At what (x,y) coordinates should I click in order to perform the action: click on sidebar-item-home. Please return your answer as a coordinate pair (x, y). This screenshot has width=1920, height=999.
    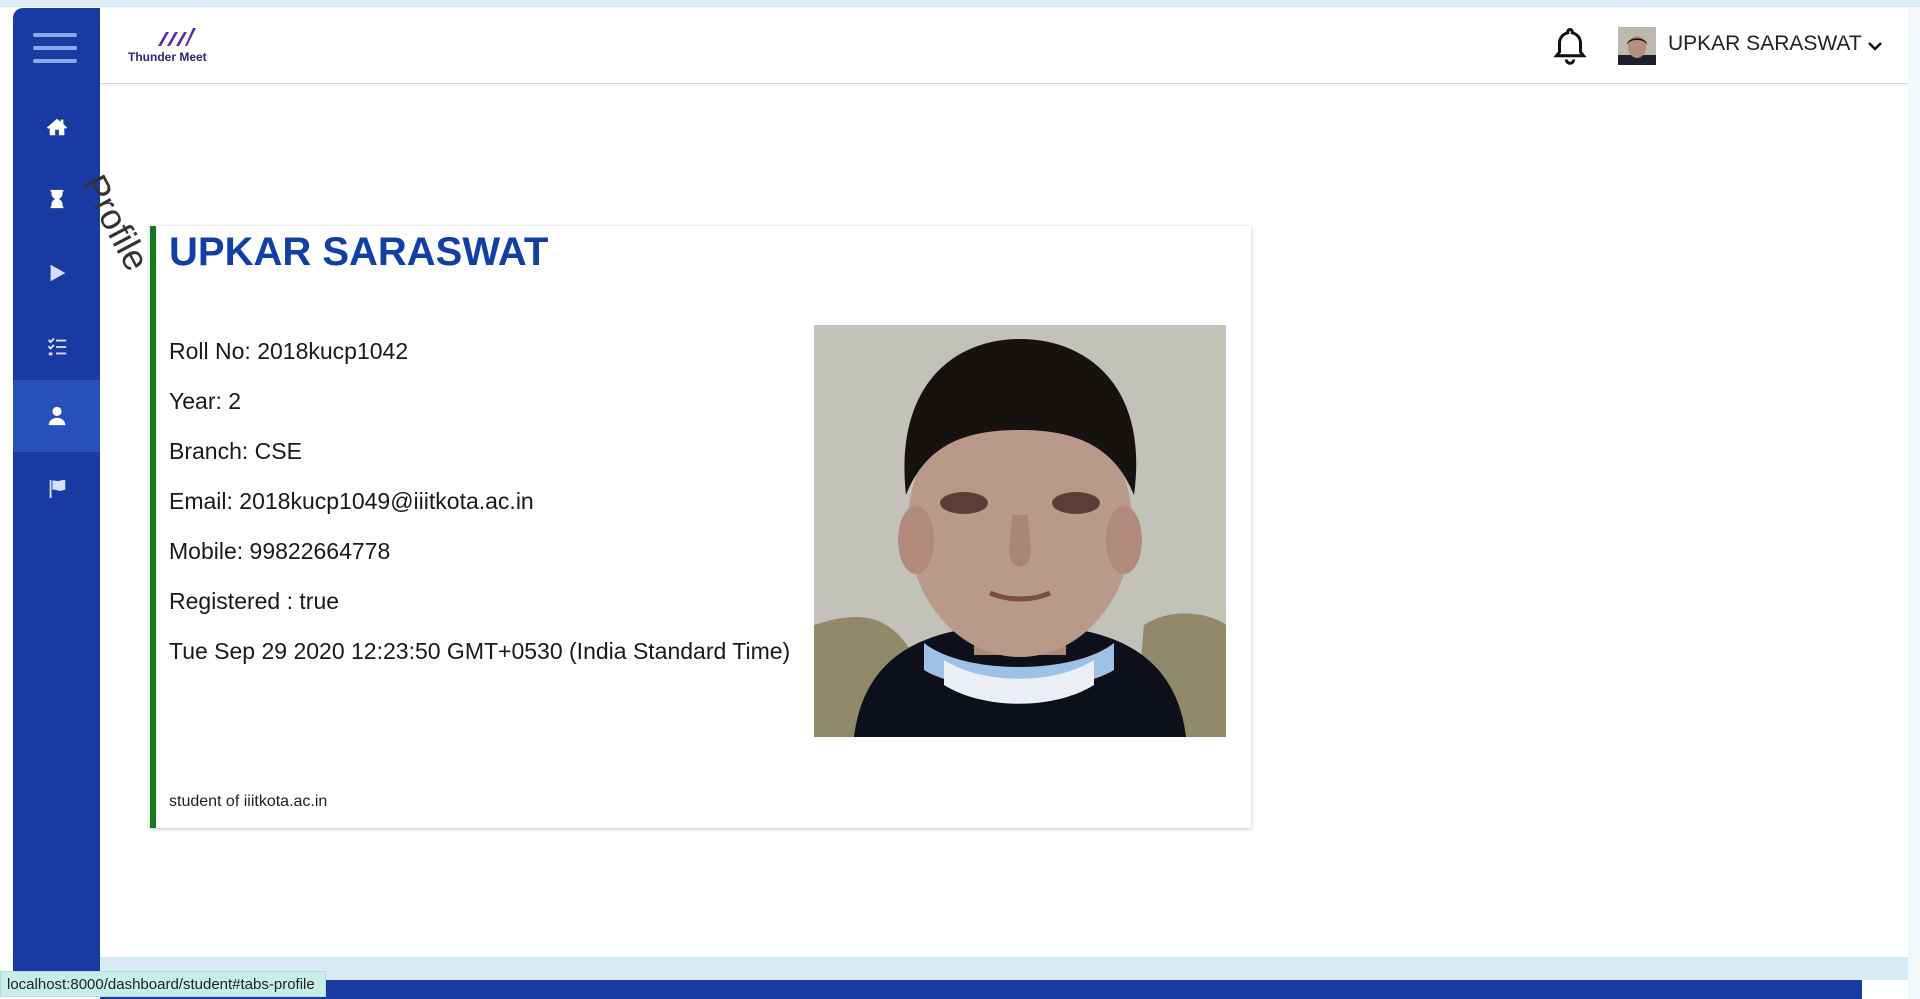
    Looking at the image, I should click on (56, 127).